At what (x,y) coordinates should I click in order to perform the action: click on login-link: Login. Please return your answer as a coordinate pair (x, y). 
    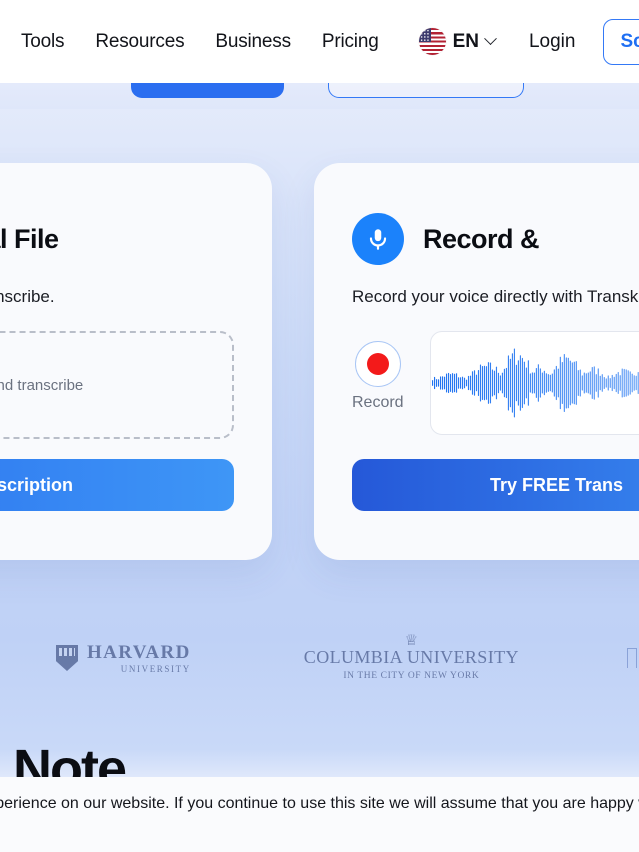
    Looking at the image, I should click on (552, 42).